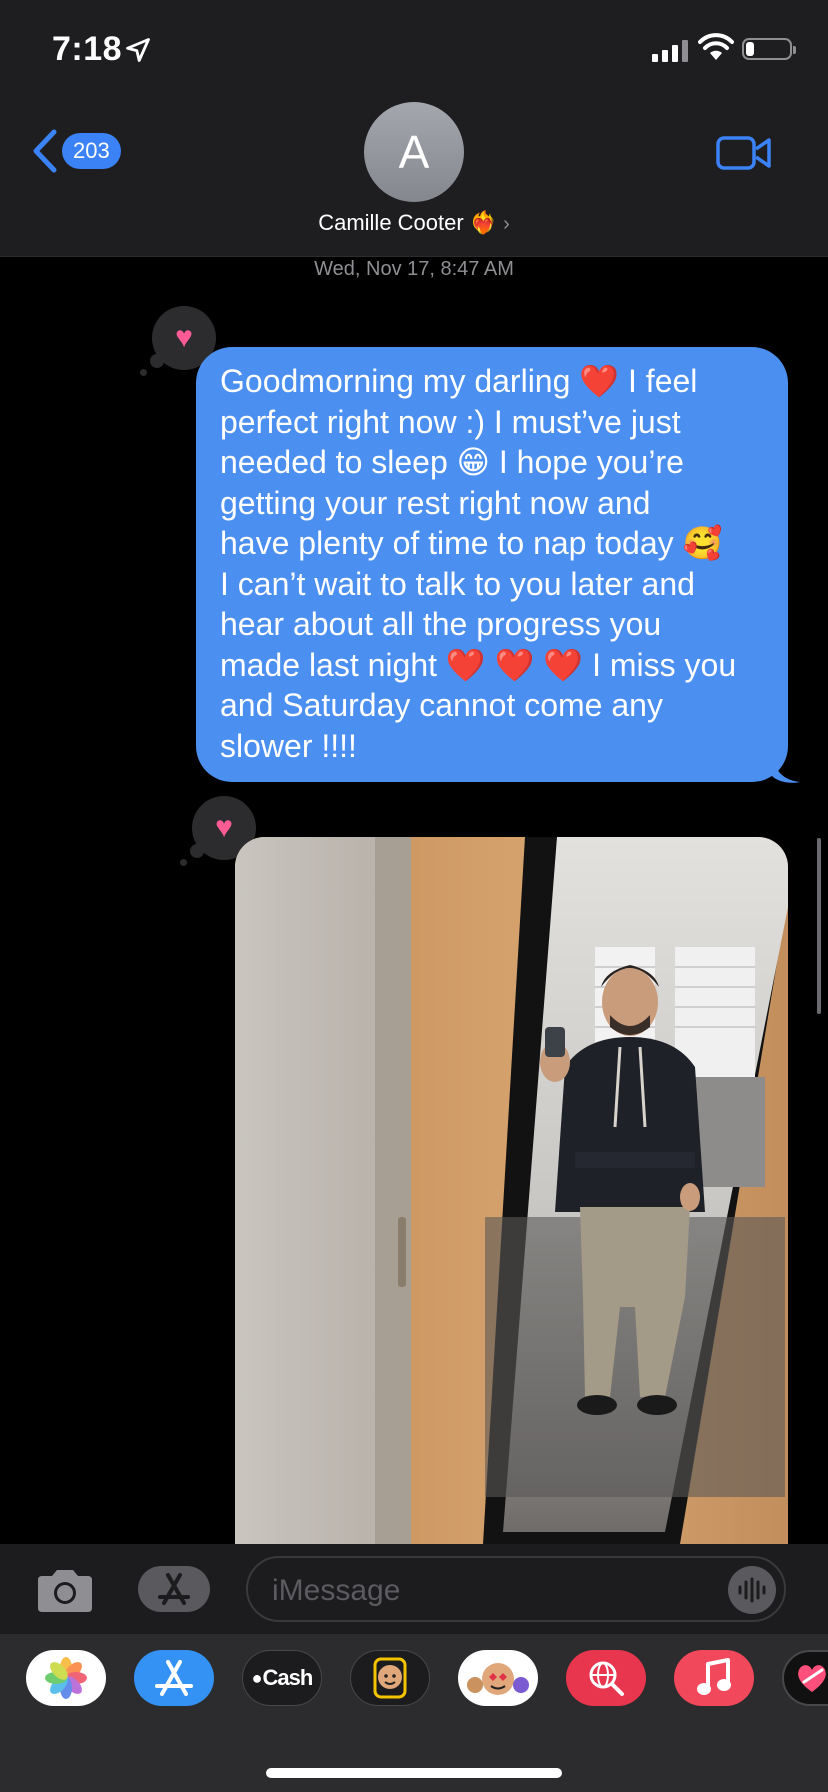  What do you see at coordinates (750, 49) in the screenshot?
I see `battery-level` at bounding box center [750, 49].